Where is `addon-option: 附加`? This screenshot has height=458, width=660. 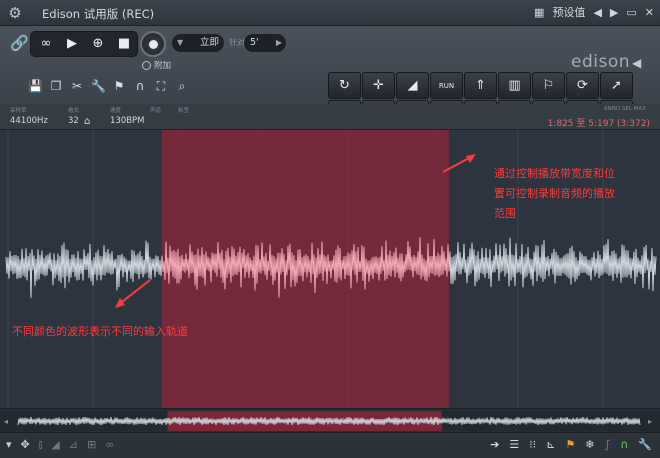
addon-option: 附加 is located at coordinates (156, 65).